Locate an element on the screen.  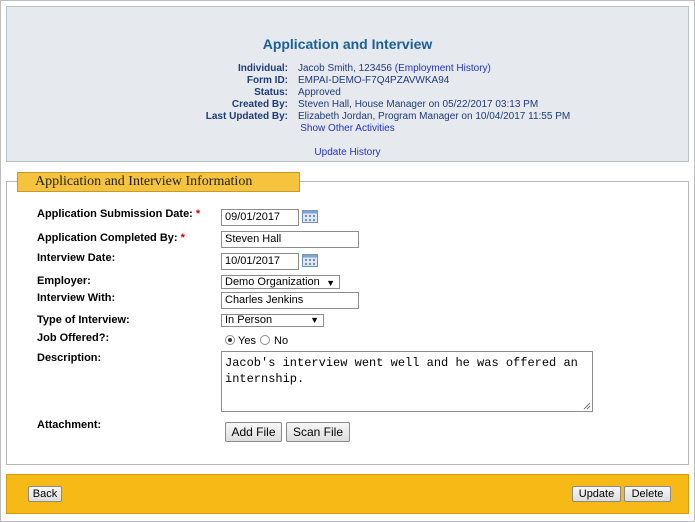
employer-selected-value: Demo Organization is located at coordinates (272, 282).